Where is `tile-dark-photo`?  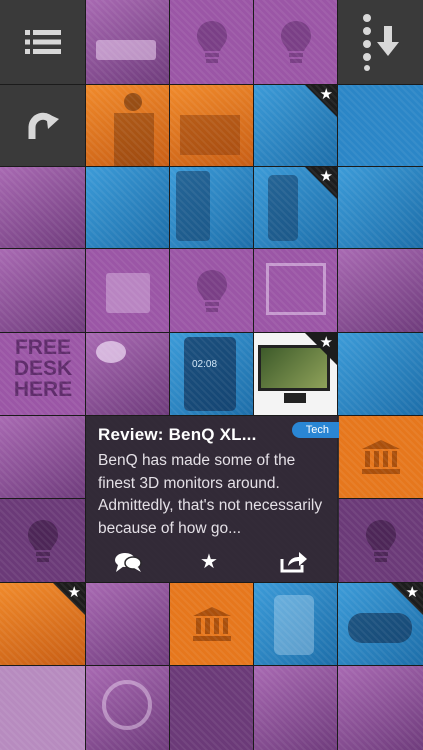 tile-dark-photo is located at coordinates (211, 708).